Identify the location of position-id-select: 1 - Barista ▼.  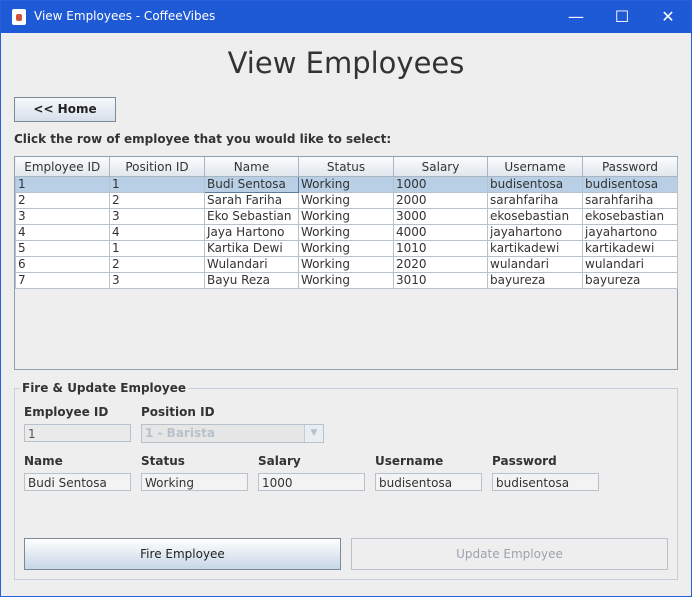
(232, 433).